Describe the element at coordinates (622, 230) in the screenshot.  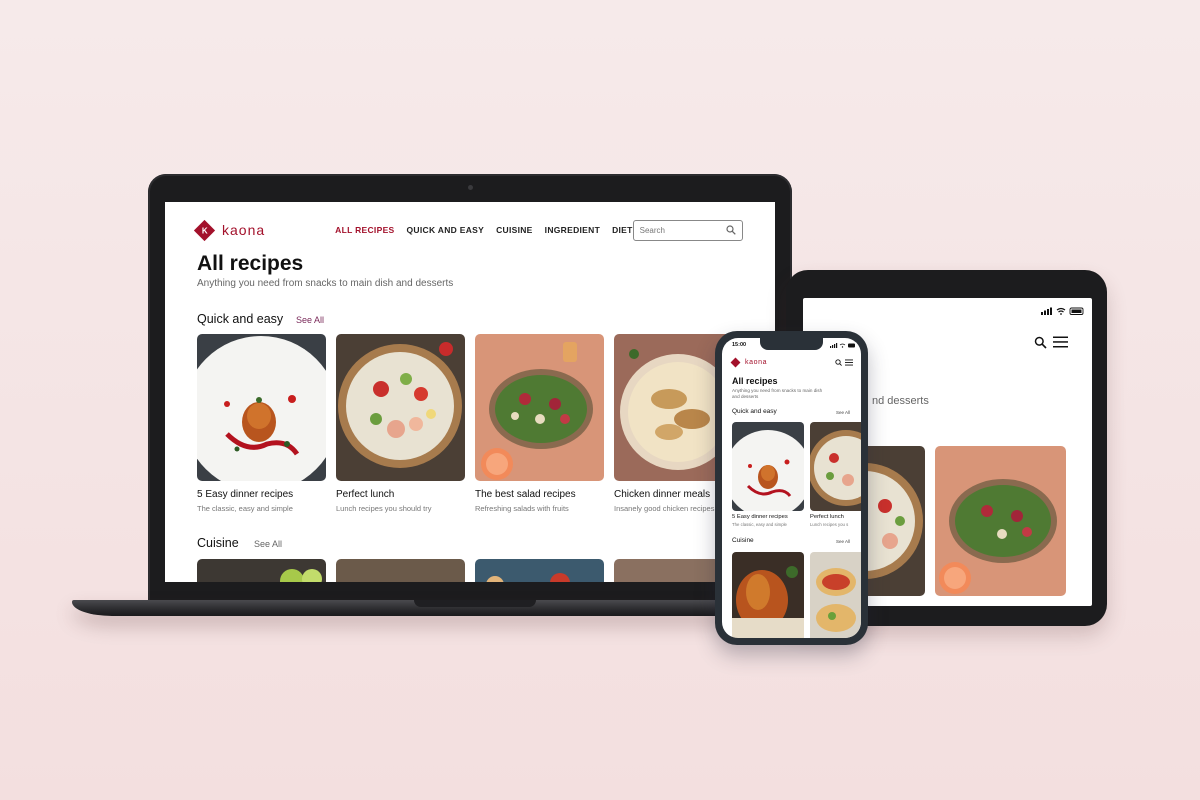
I see `nav-diet: DIET` at that location.